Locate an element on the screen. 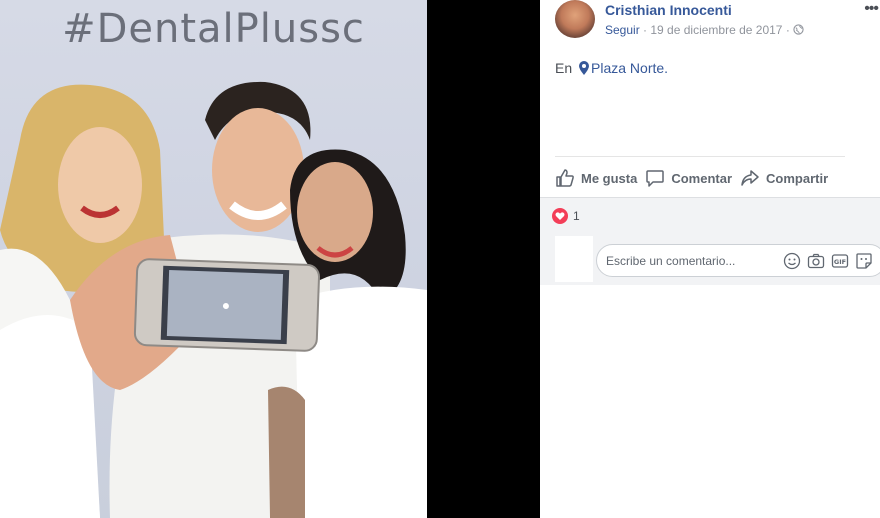 The width and height of the screenshot is (880, 518). comment-button: Comentar is located at coordinates (688, 178).